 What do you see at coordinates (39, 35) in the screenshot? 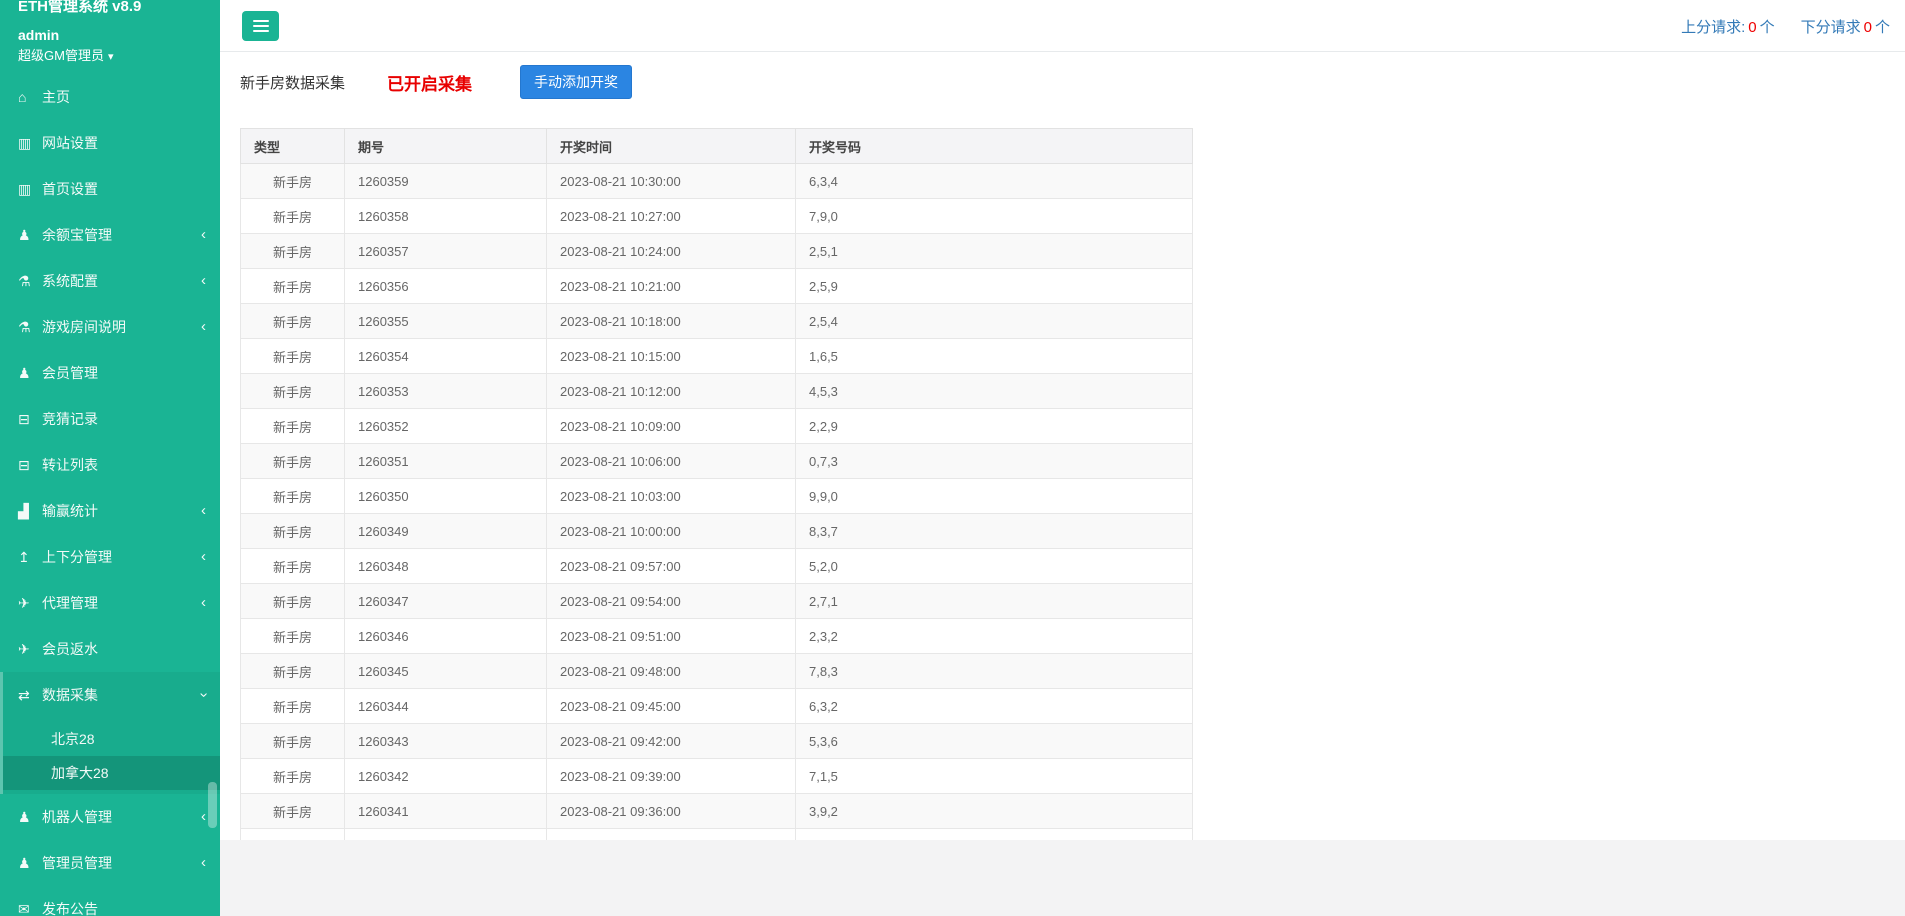
I see `username: admin` at bounding box center [39, 35].